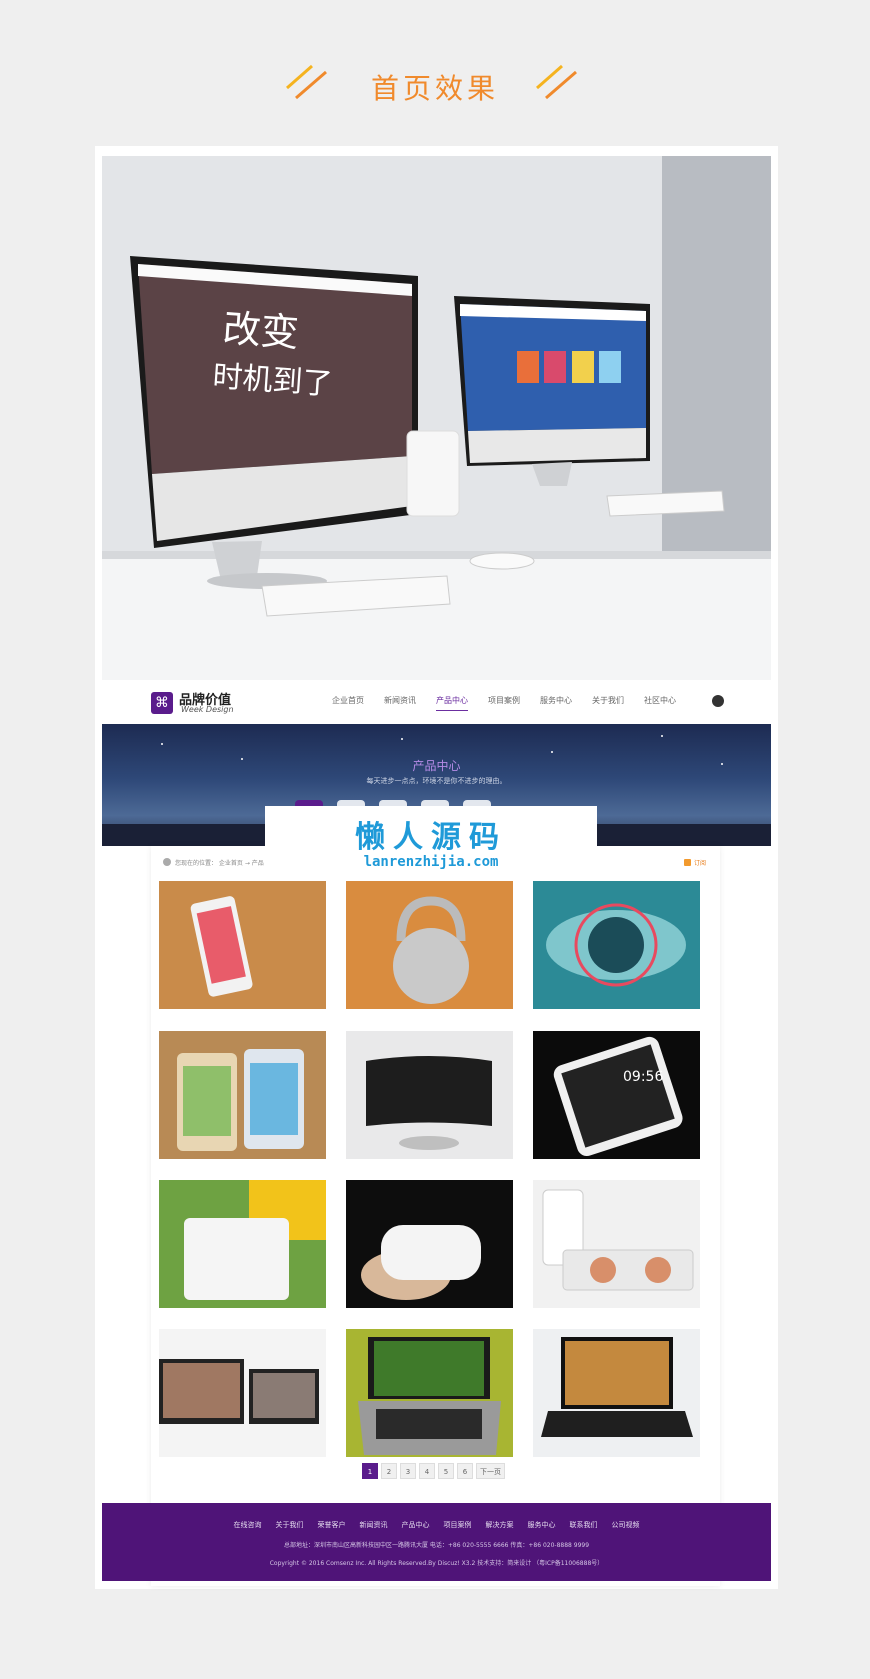 Image resolution: width=870 pixels, height=1679 pixels. I want to click on menu-item-about: 关于我们, so click(608, 703).